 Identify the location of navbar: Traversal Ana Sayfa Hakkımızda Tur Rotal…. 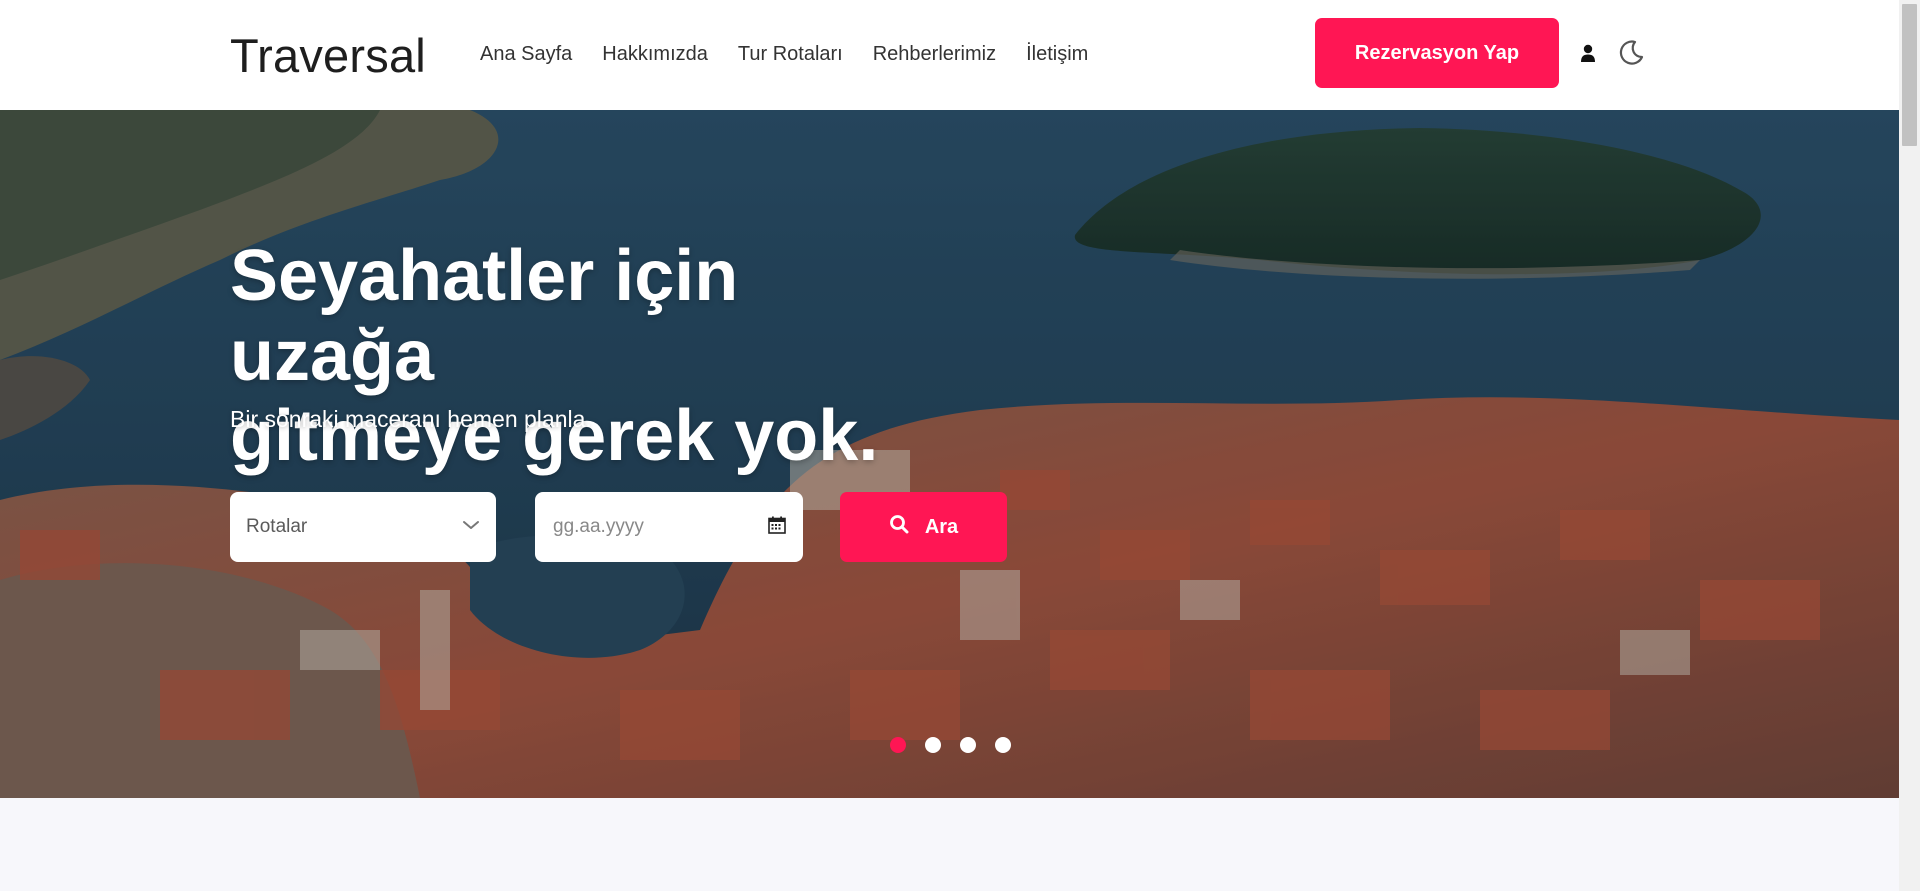
(949, 55).